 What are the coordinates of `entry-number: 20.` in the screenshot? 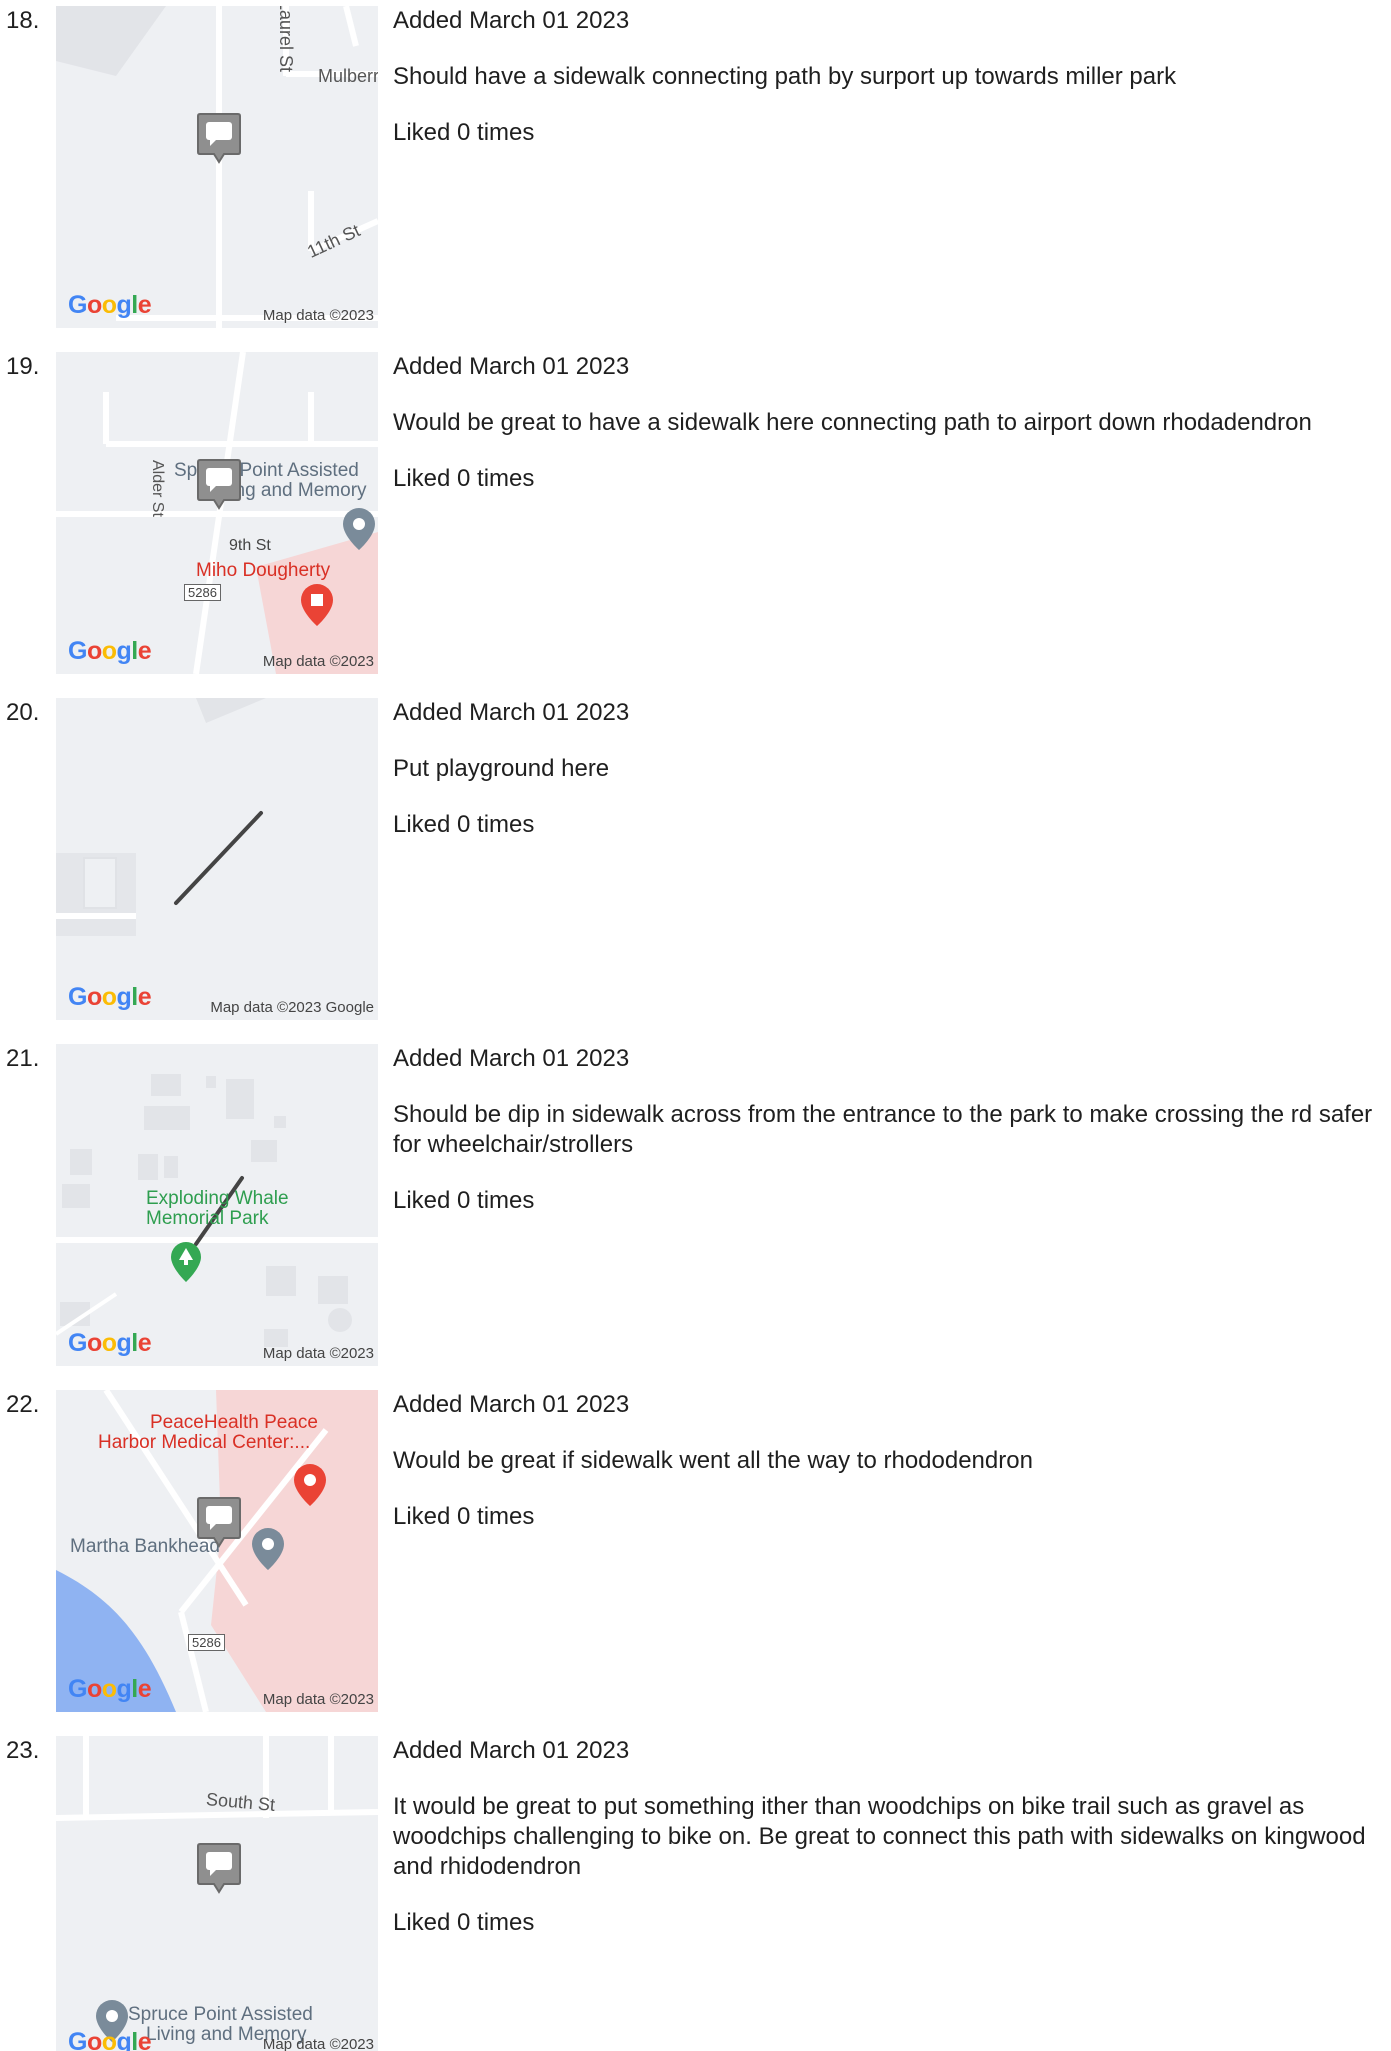 It's located at (23, 712).